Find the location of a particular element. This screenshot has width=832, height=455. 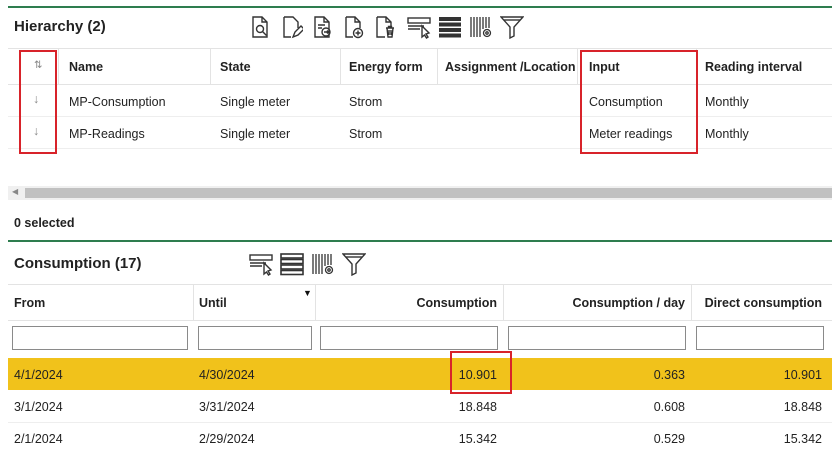

filter-input-from is located at coordinates (100, 338).